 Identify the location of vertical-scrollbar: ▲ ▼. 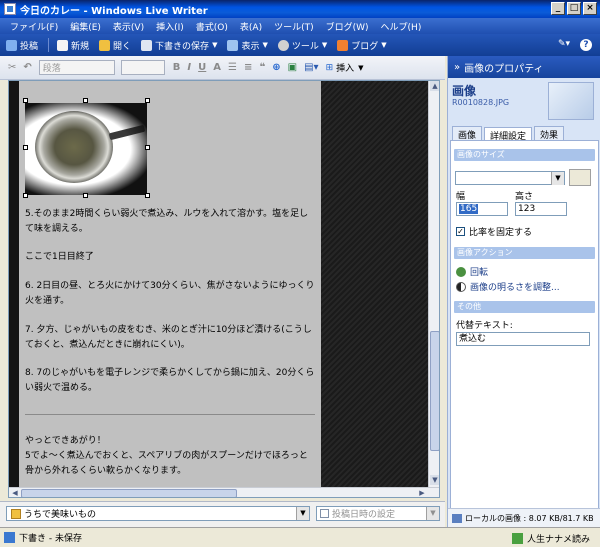
(433, 284).